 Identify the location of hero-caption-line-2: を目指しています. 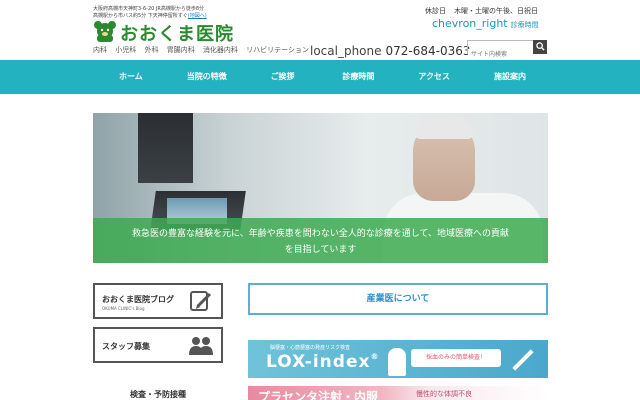
(320, 250).